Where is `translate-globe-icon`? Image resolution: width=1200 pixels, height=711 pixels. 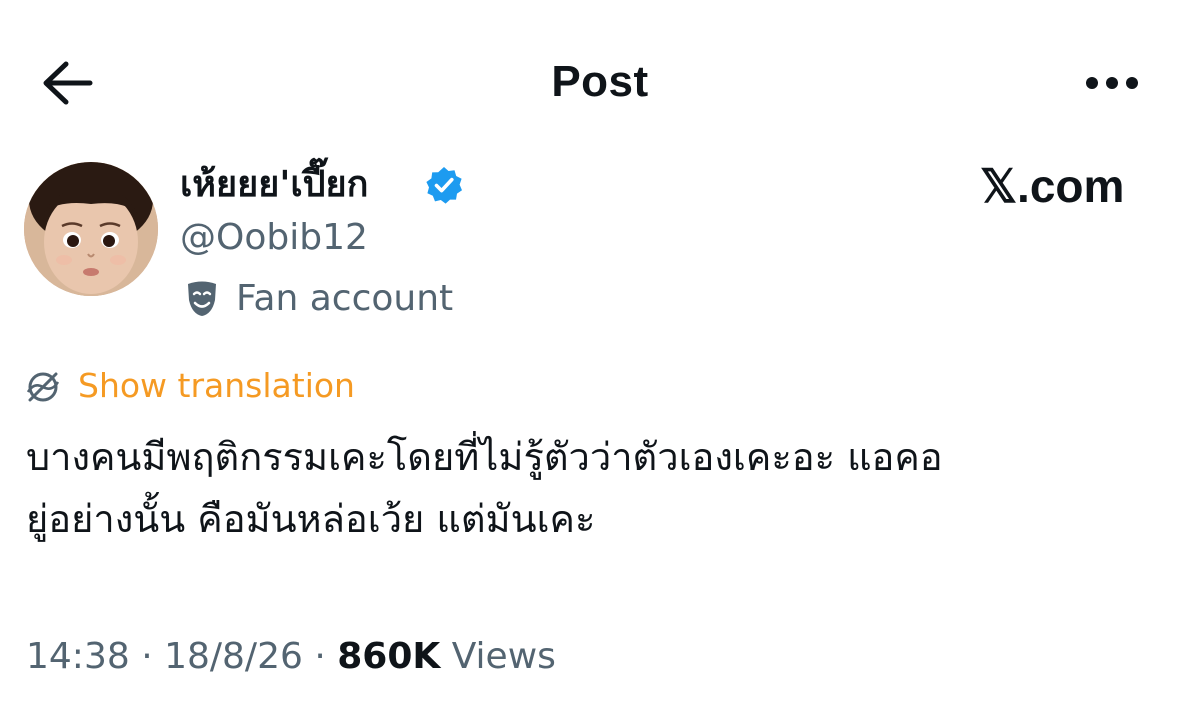
translate-globe-icon is located at coordinates (43, 387).